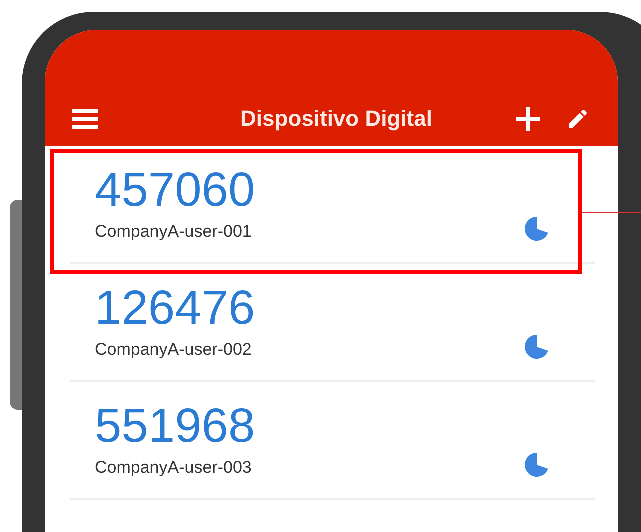 The width and height of the screenshot is (641, 532). Describe the element at coordinates (175, 309) in the screenshot. I see `one-time-code: 126476` at that location.